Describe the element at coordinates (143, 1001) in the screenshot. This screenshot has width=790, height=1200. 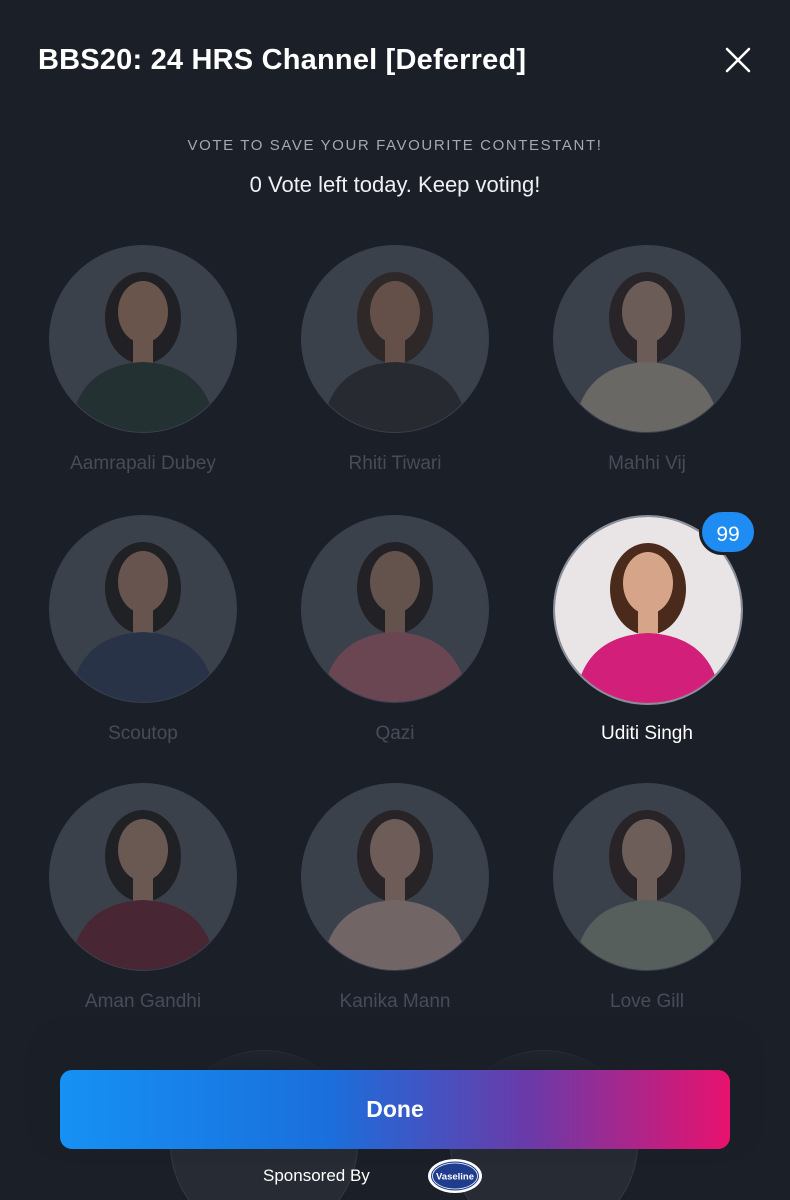
I see `contestant-name: Aman Gandhi` at that location.